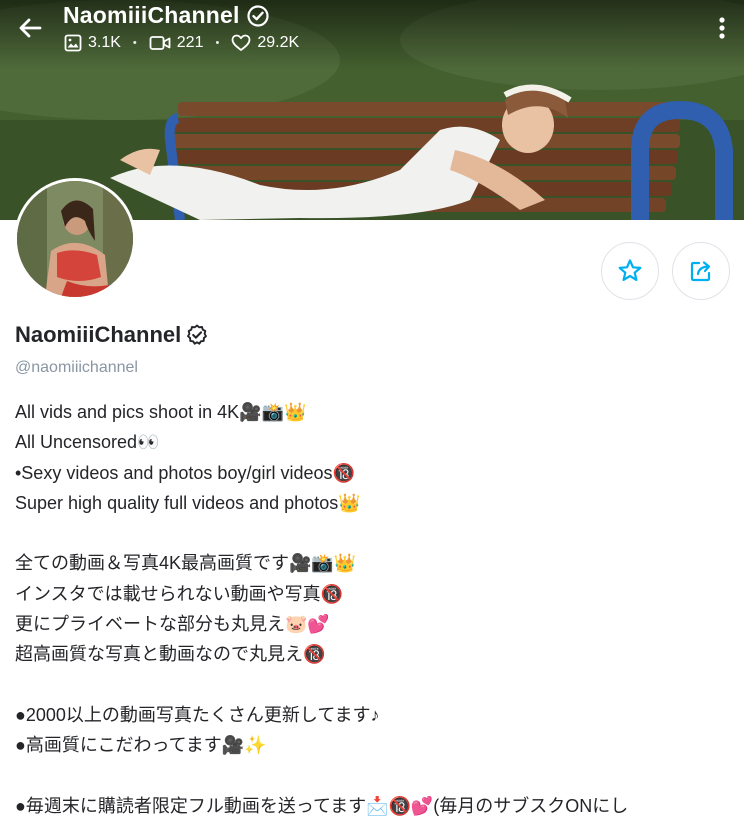 Image resolution: width=744 pixels, height=823 pixels. I want to click on photos-stat: 3.1K, so click(92, 43).